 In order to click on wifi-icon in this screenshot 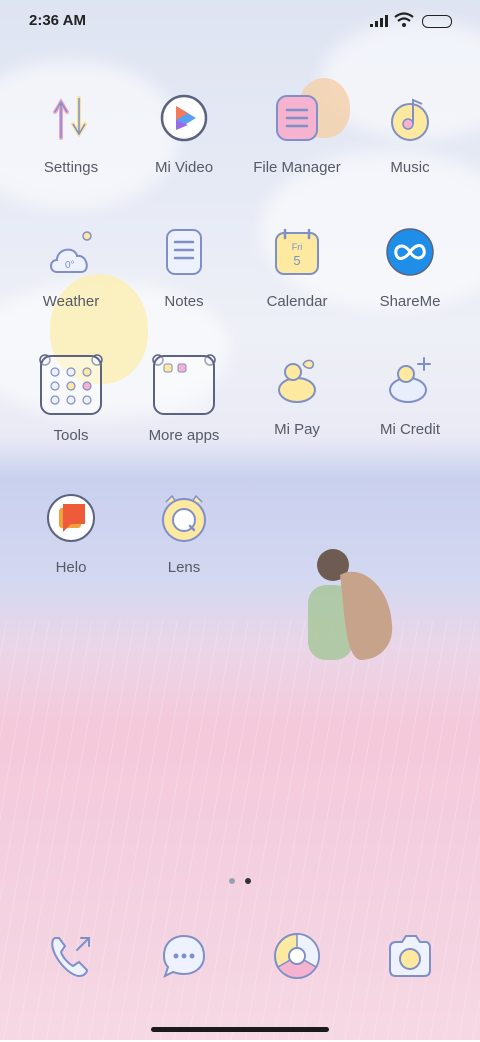, I will do `click(404, 19)`.